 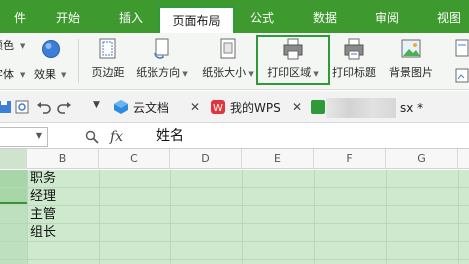 I want to click on background-image-button: 背景图片, so click(x=411, y=61).